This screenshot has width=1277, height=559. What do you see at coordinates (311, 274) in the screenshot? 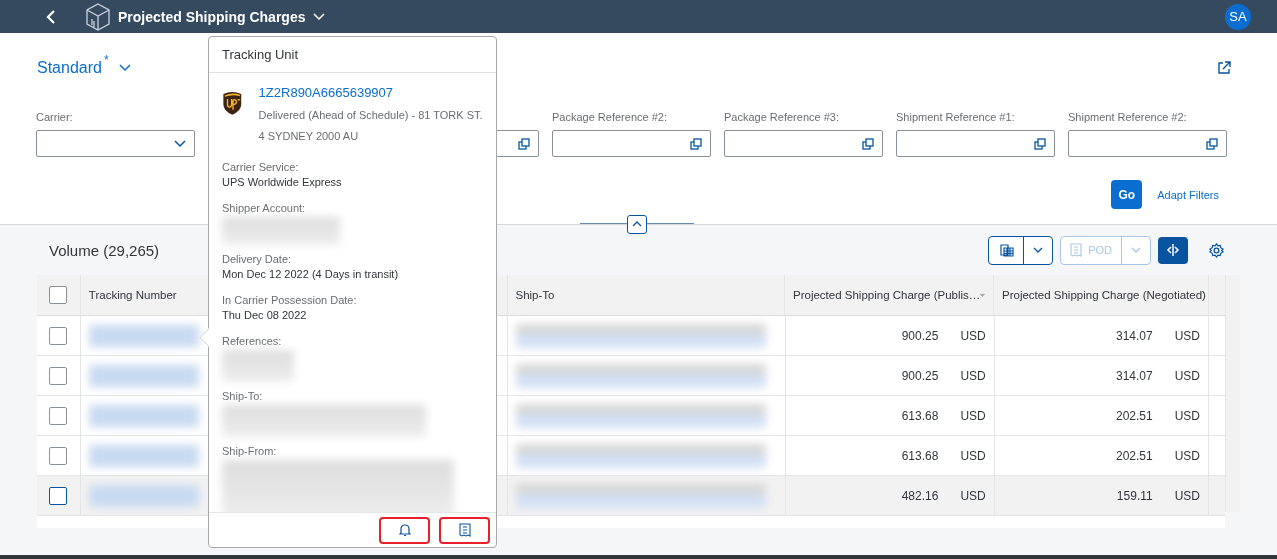
I see `field-value: Mon Dec 12 2022 (4 Days in transit)` at bounding box center [311, 274].